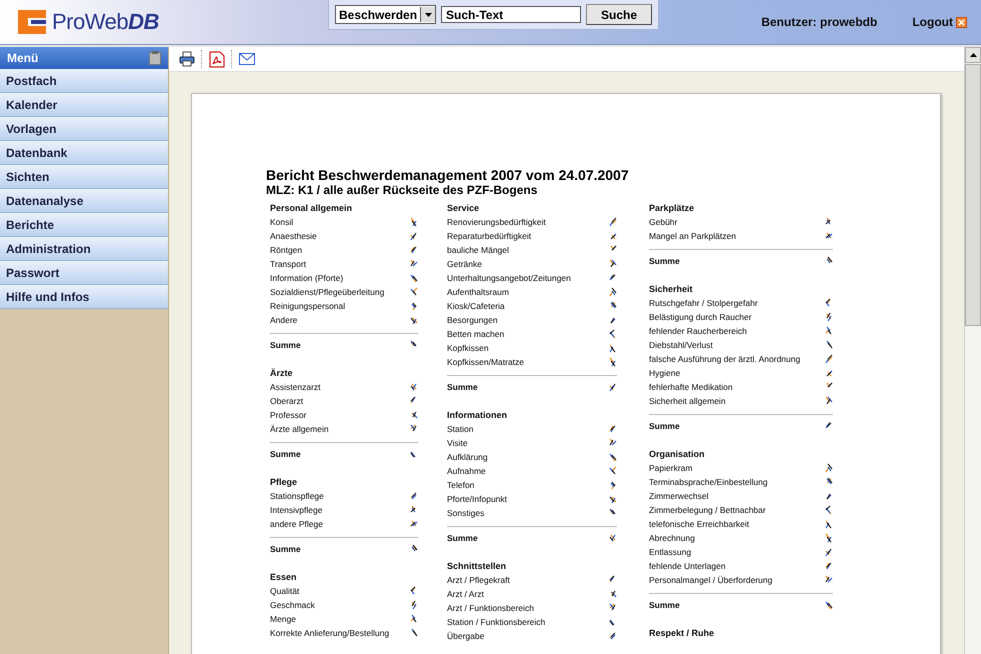 This screenshot has height=654, width=981. Describe the element at coordinates (489, 236) in the screenshot. I see `category-label: Reparaturbedürftigkeit` at that location.